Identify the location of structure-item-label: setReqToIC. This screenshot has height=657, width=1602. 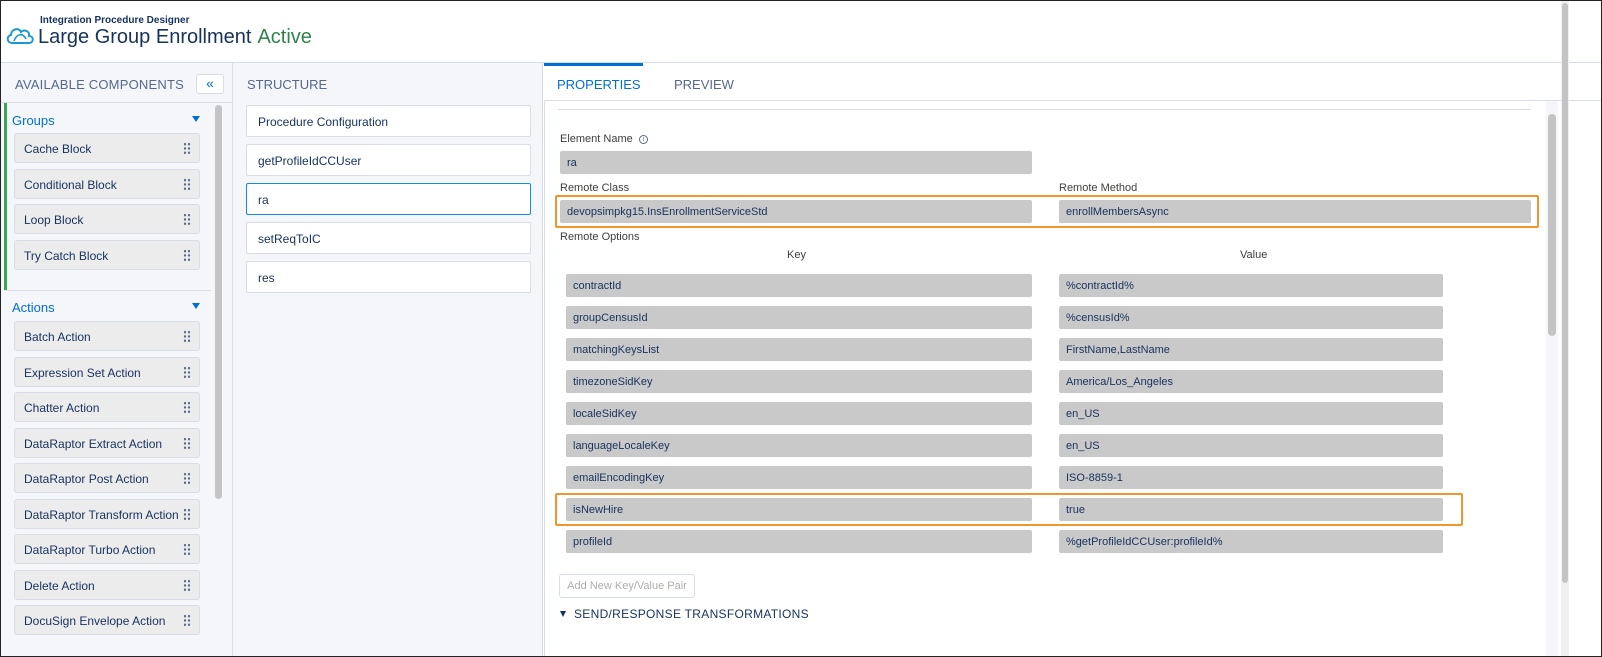
(289, 239).